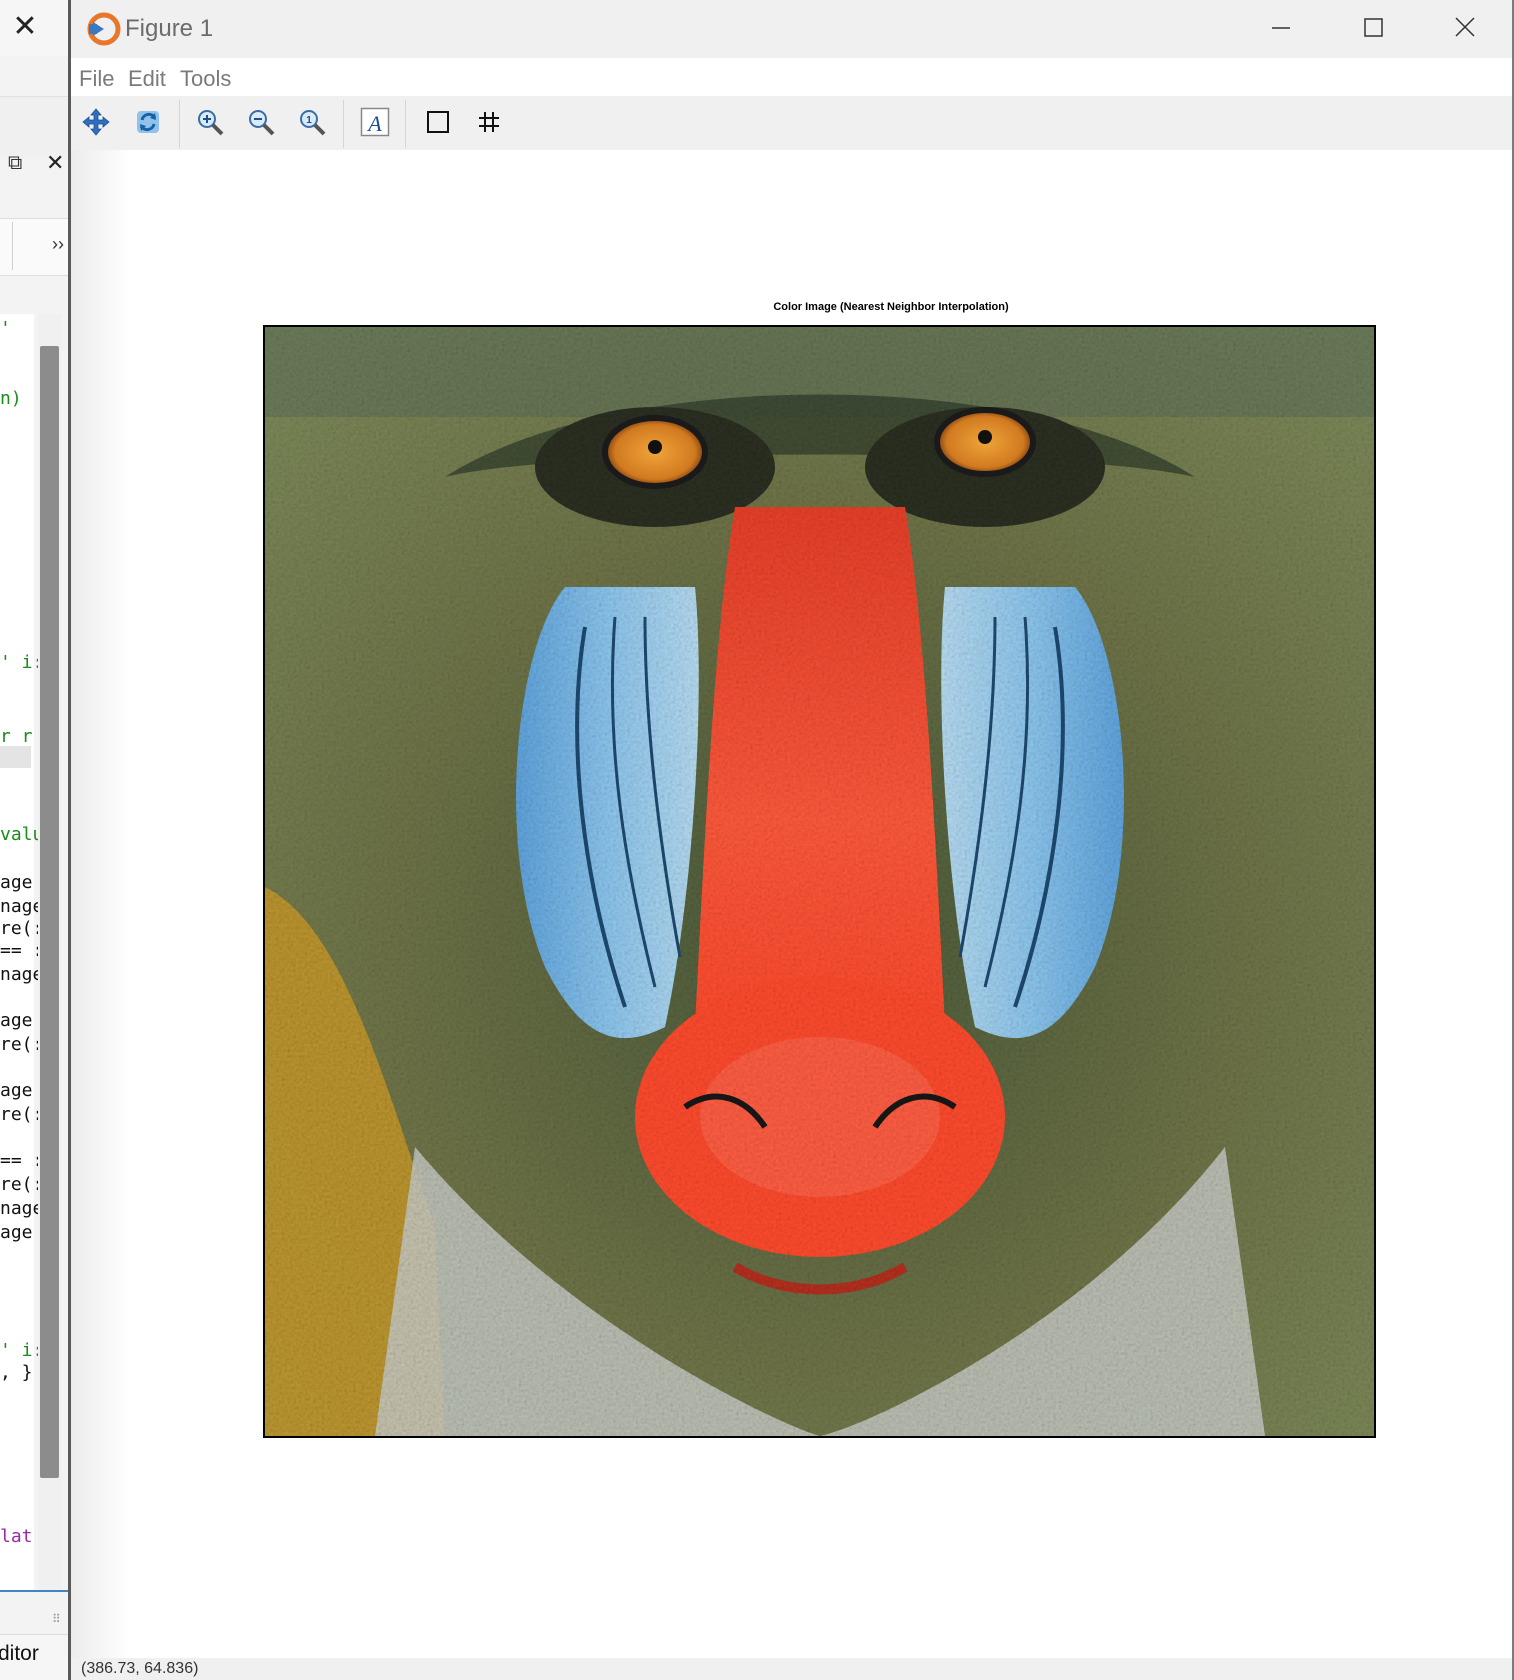 Image resolution: width=1514 pixels, height=1680 pixels. I want to click on figure-status-bar, so click(791, 1669).